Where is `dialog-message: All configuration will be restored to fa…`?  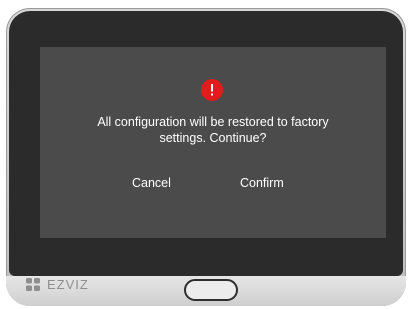 dialog-message: All configuration will be restored to fa… is located at coordinates (213, 130).